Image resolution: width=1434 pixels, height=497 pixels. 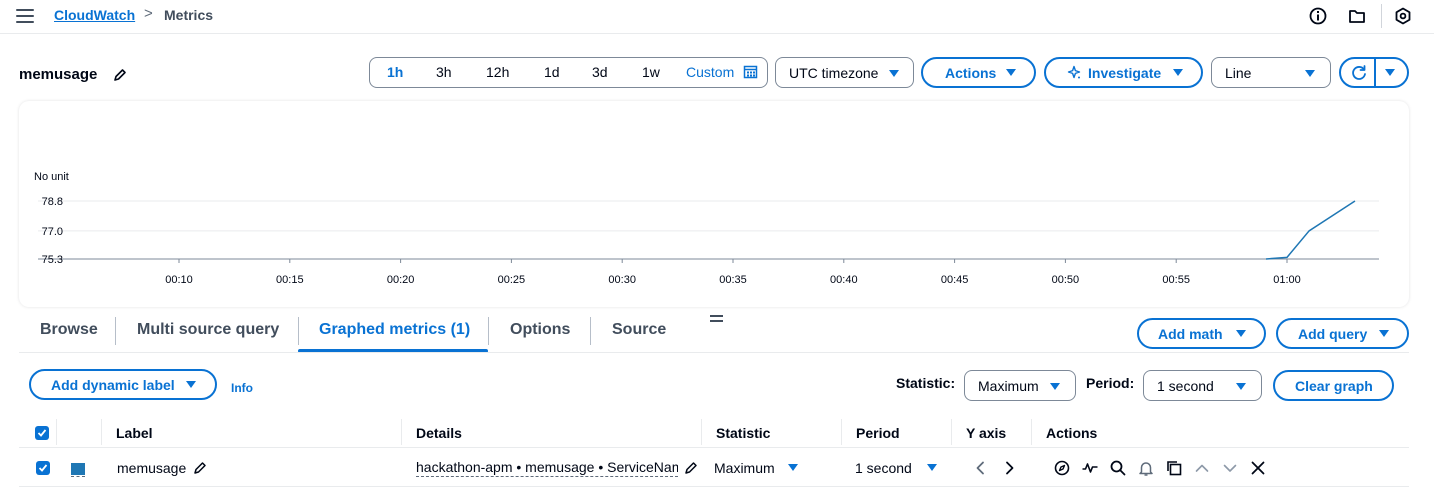 What do you see at coordinates (78, 476) in the screenshot?
I see `swatch-underline` at bounding box center [78, 476].